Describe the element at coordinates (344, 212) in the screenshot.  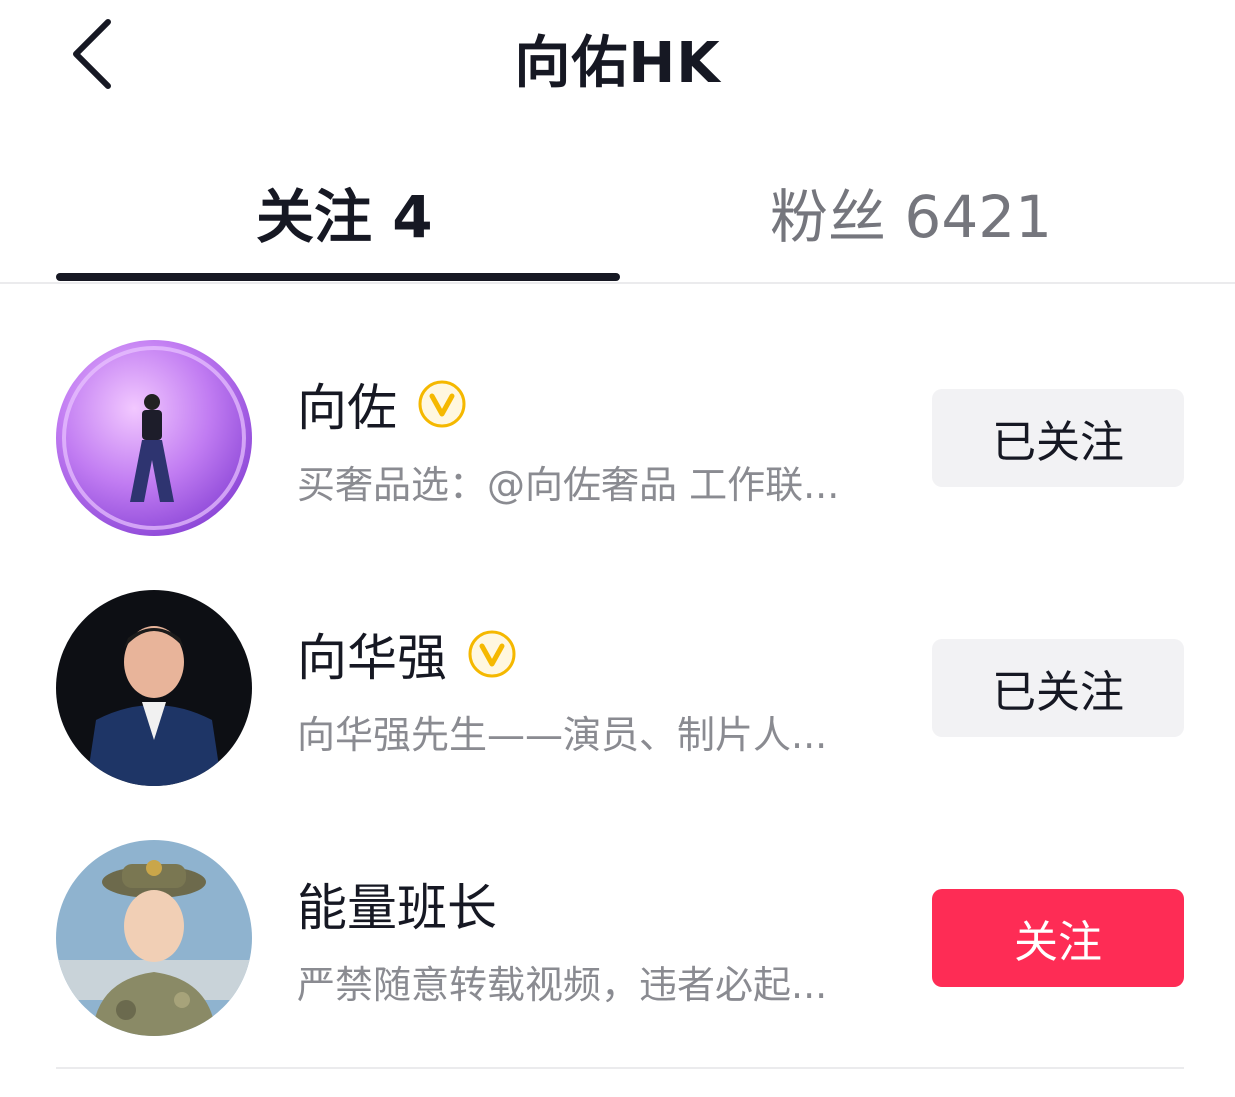
I see `tab-following: 关注 4` at that location.